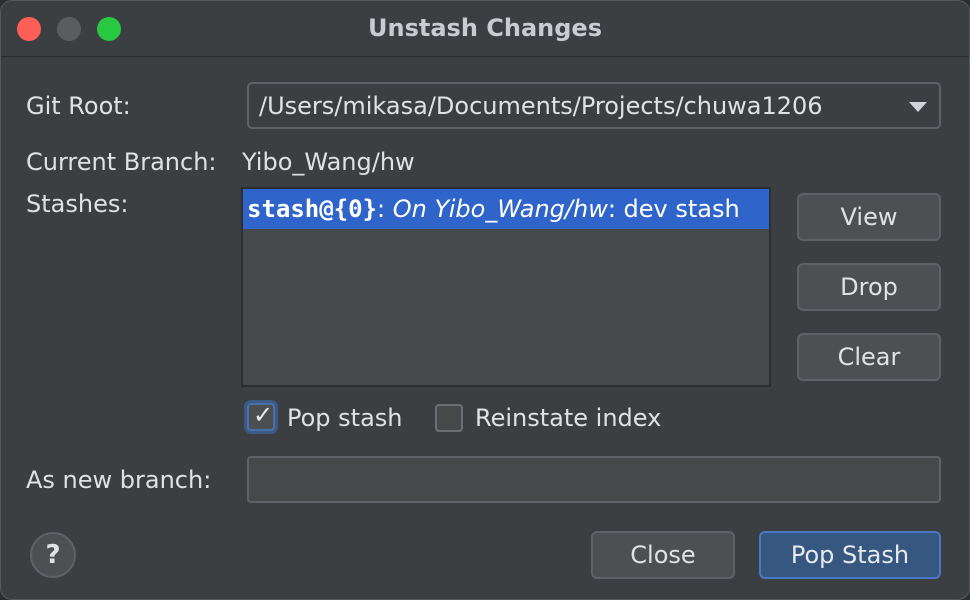  I want to click on reinstate-index-label: Reinstate index, so click(568, 418).